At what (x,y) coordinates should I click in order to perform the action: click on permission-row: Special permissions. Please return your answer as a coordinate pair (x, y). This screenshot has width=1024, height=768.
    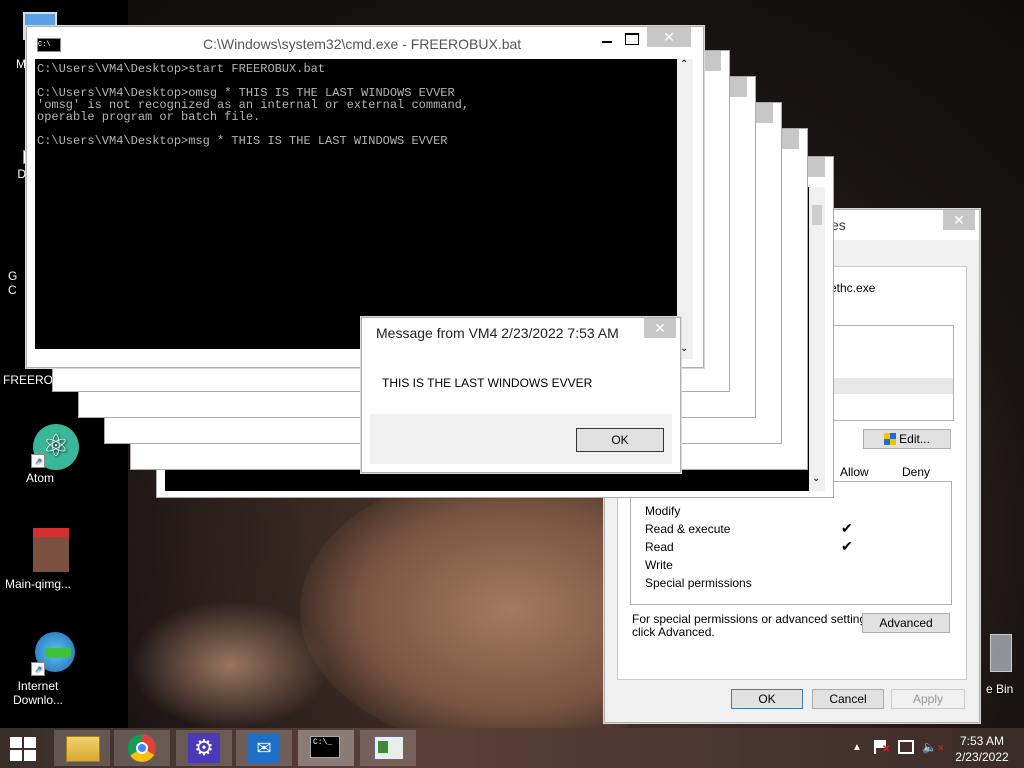
    Looking at the image, I should click on (698, 583).